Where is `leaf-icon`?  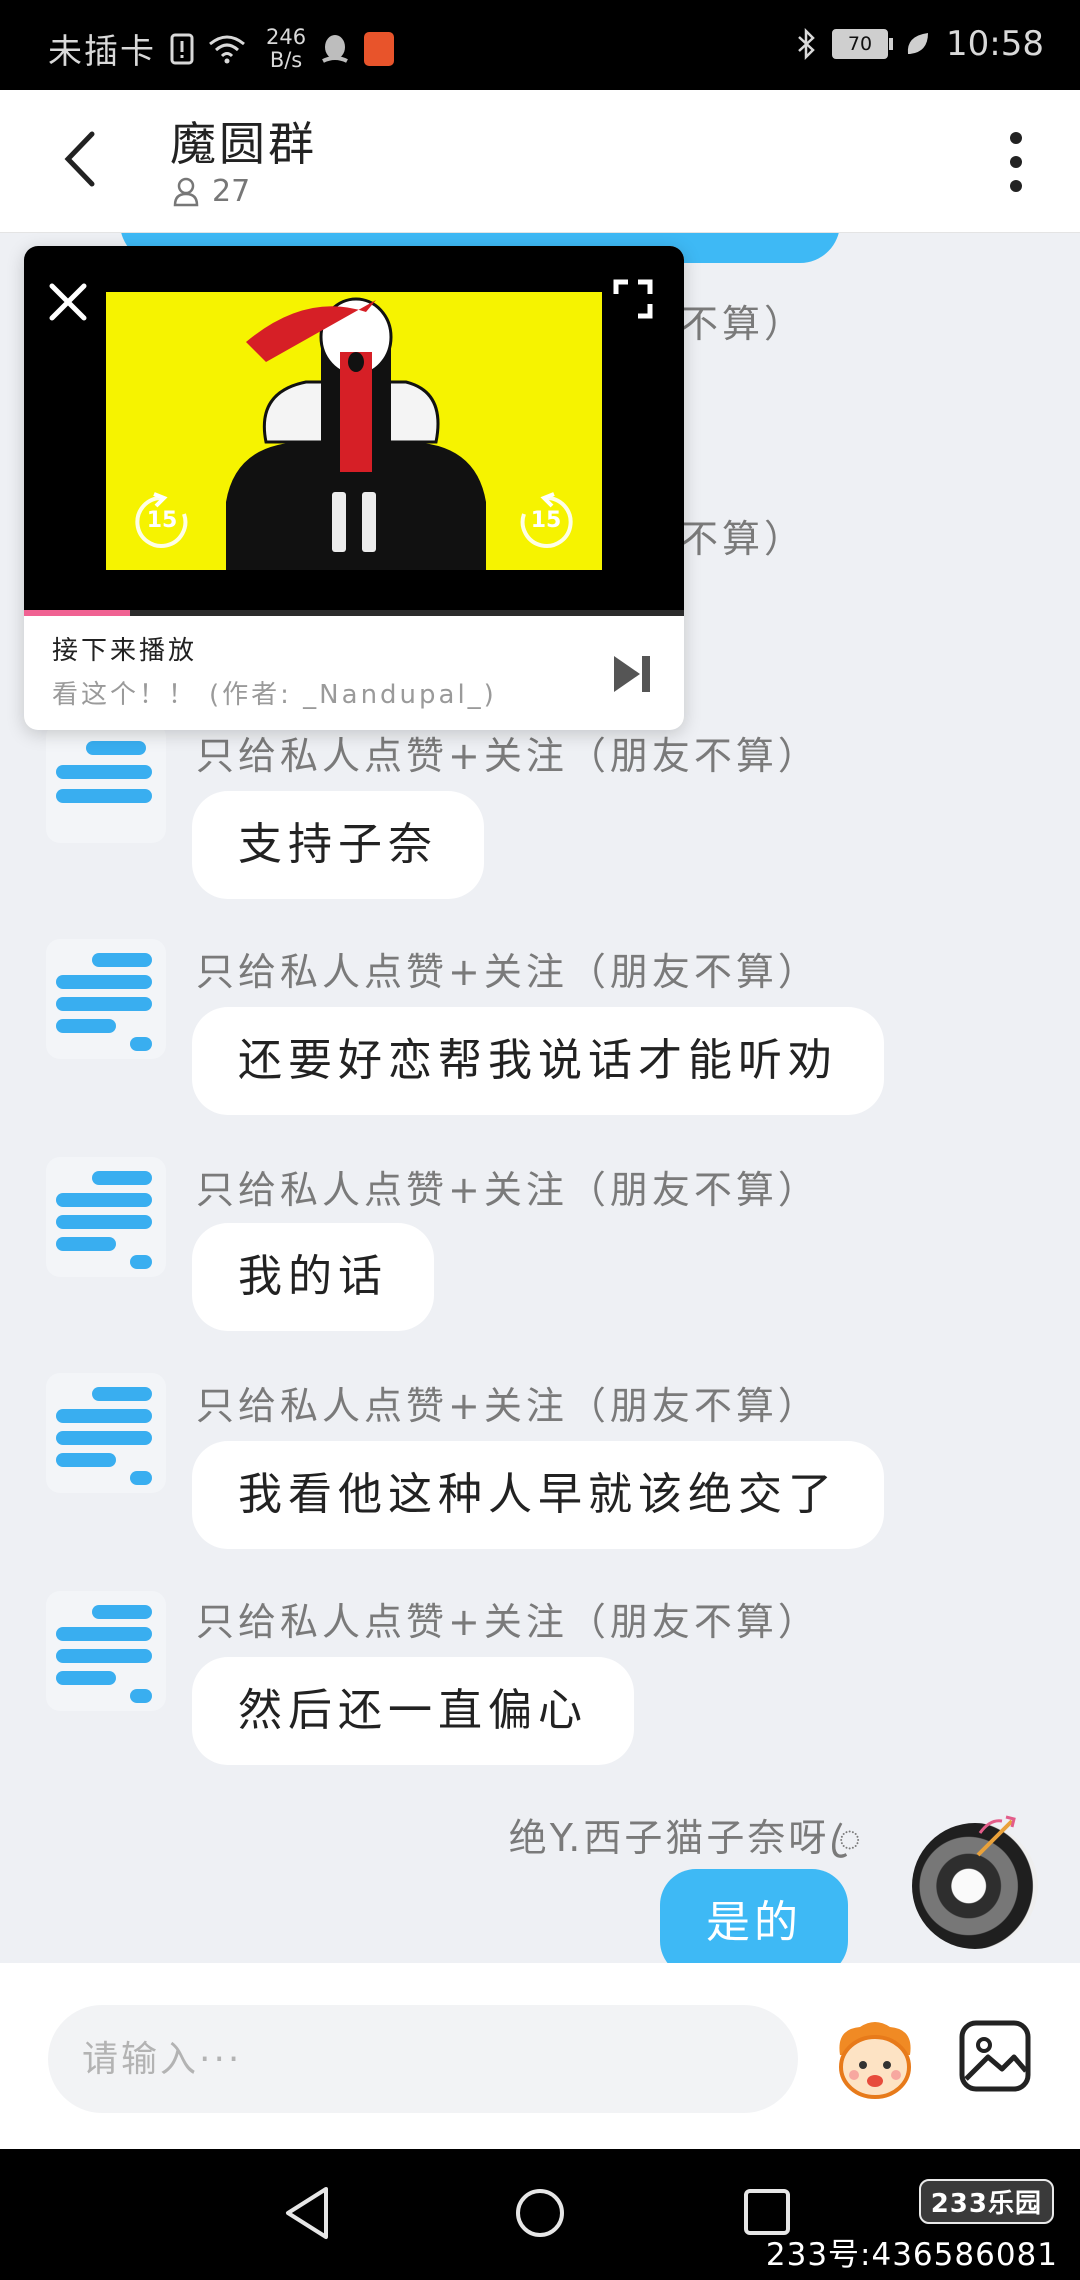
leaf-icon is located at coordinates (918, 43).